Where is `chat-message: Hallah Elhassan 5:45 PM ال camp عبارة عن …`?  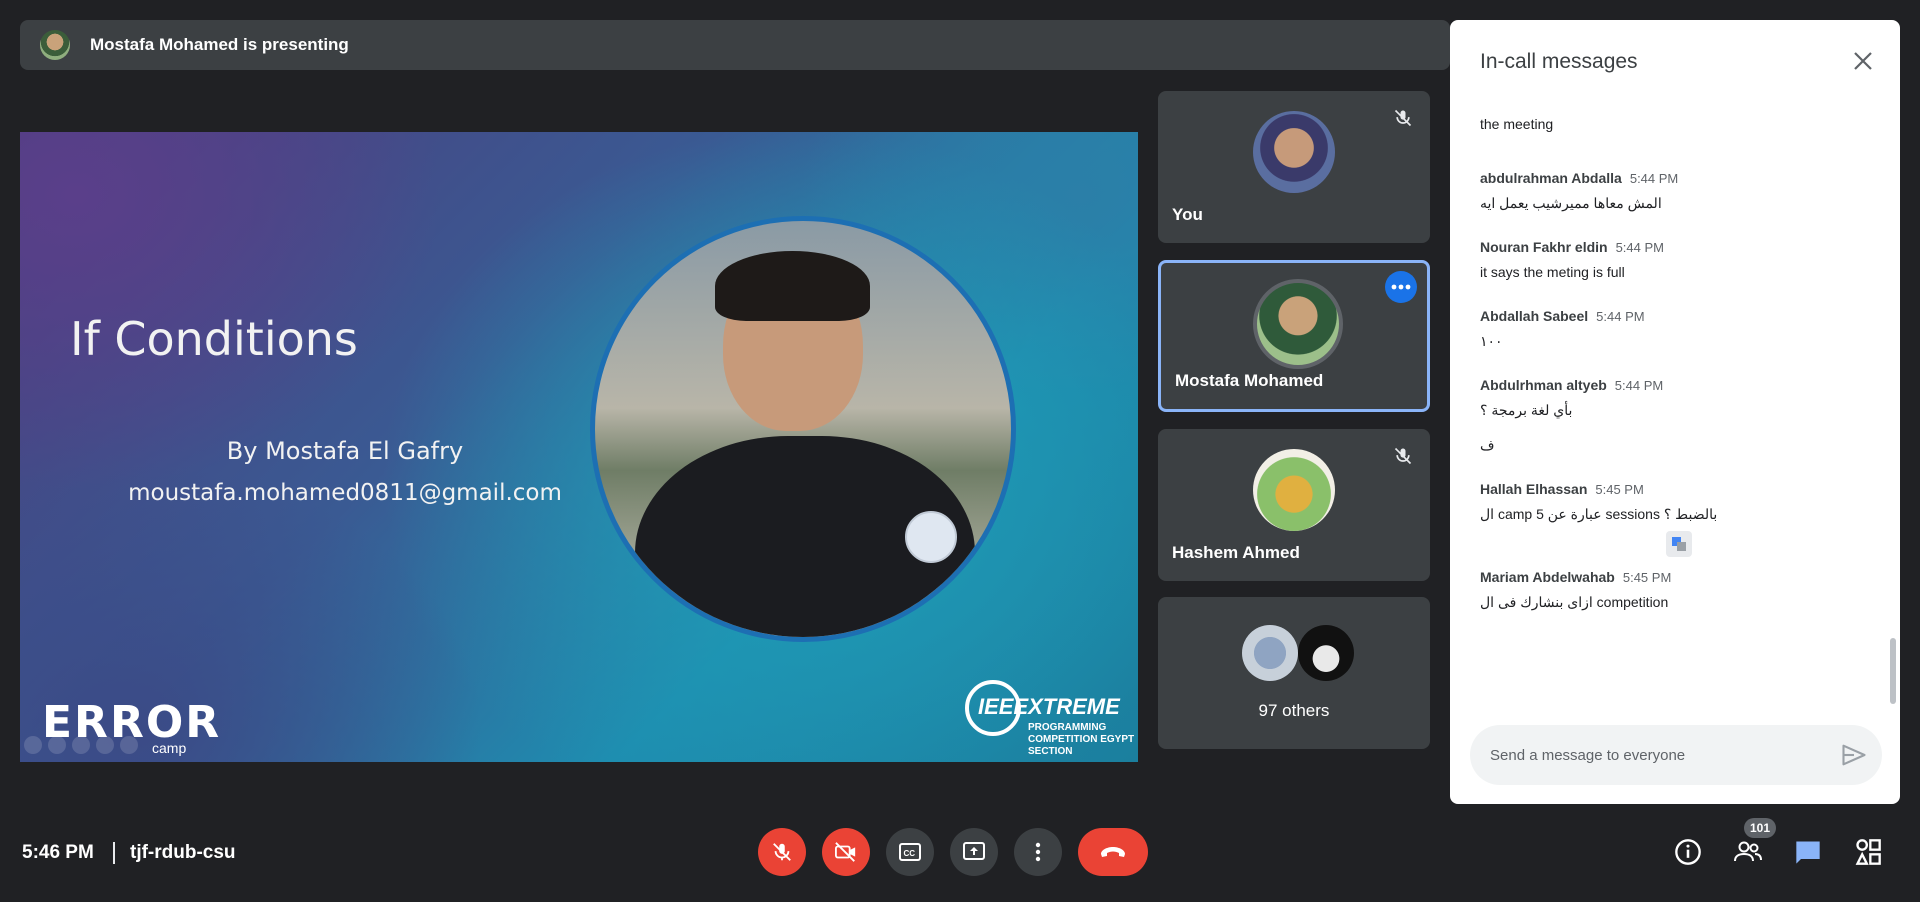
chat-message: Hallah Elhassan 5:45 PM ال camp عبارة عن … is located at coordinates (1675, 519).